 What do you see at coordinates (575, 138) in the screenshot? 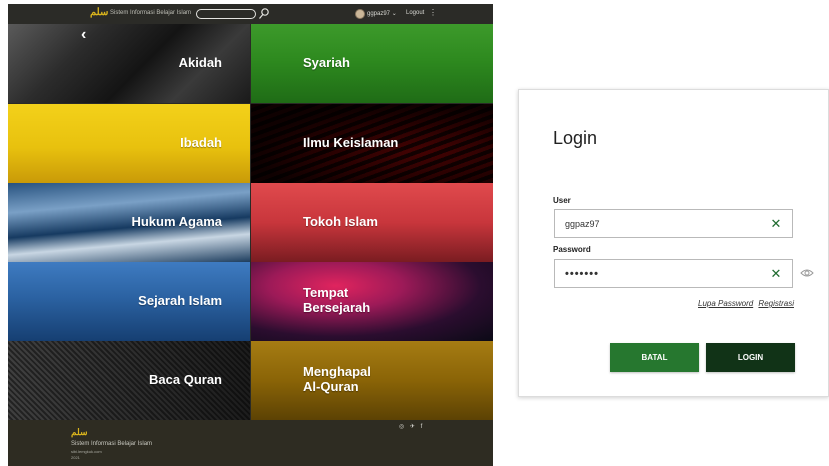
I see `login-title: Login` at bounding box center [575, 138].